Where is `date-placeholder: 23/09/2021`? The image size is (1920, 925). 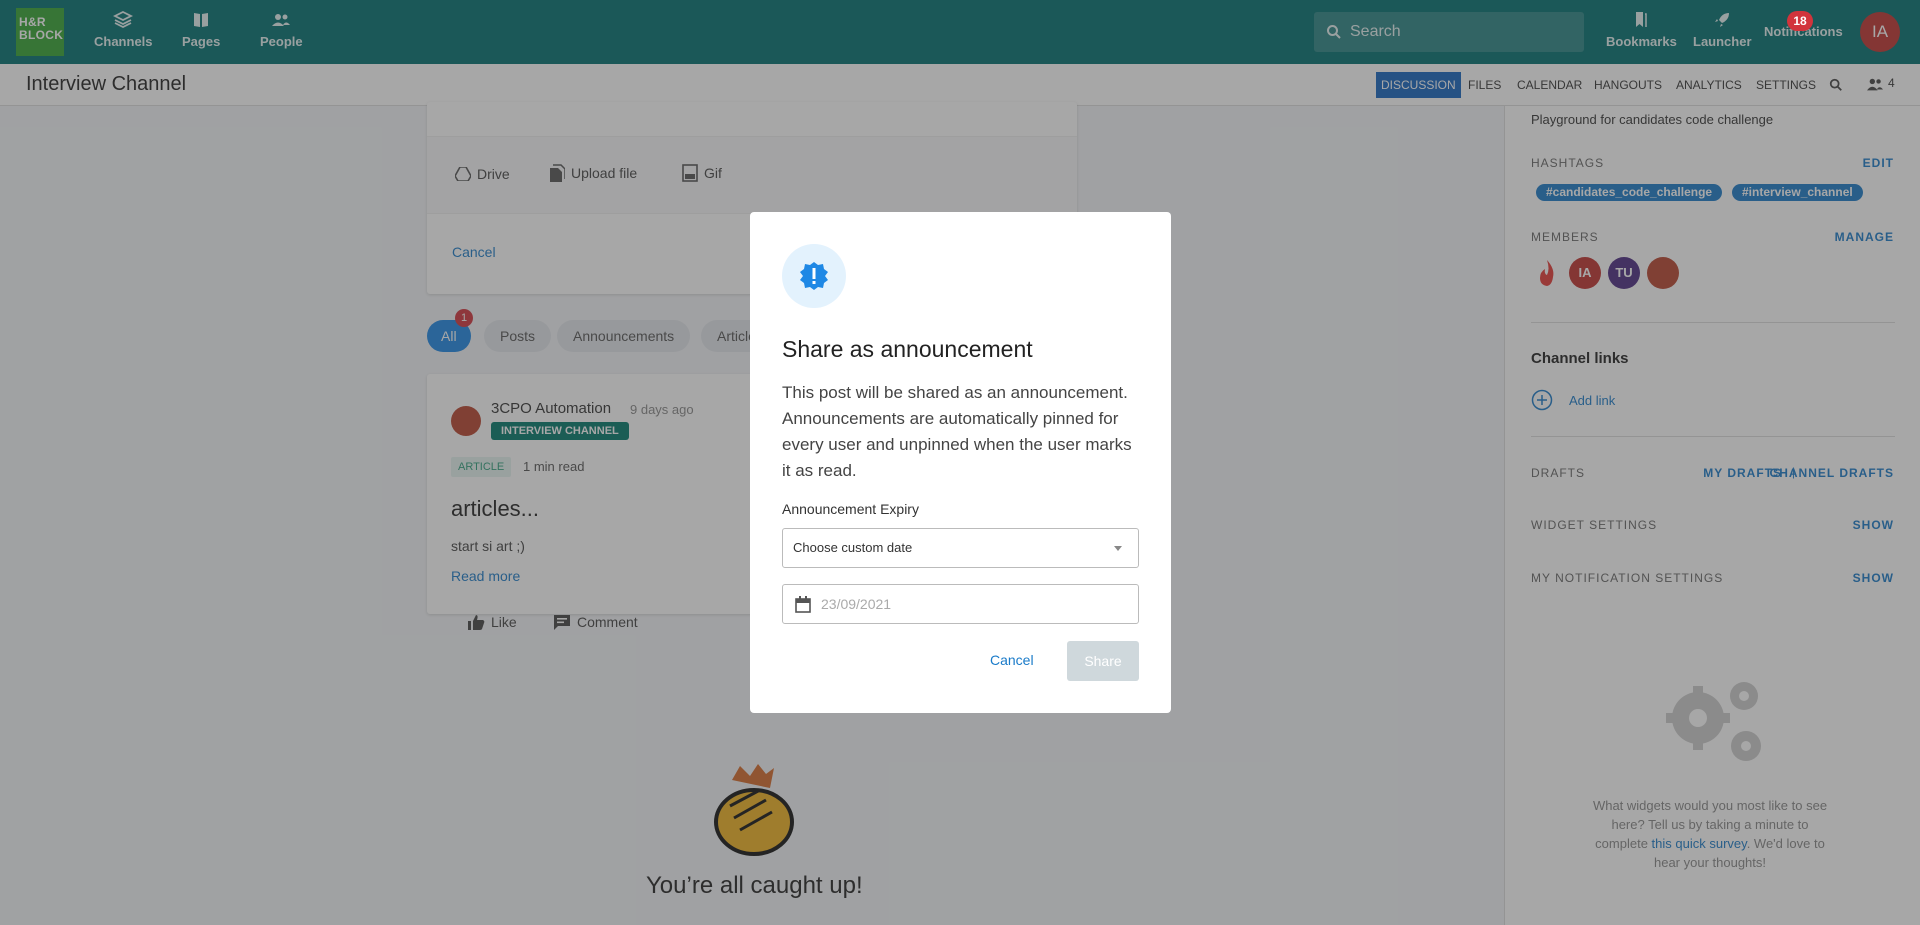
date-placeholder: 23/09/2021 is located at coordinates (856, 604).